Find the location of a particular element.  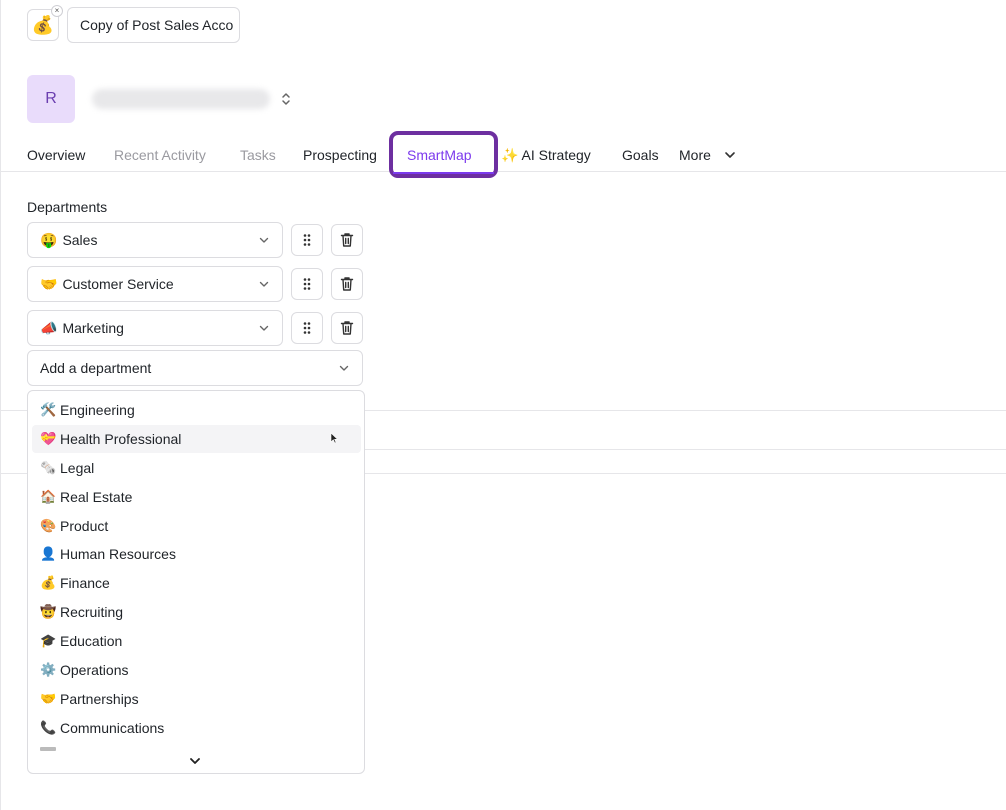

account-switcher-button is located at coordinates (286, 99).